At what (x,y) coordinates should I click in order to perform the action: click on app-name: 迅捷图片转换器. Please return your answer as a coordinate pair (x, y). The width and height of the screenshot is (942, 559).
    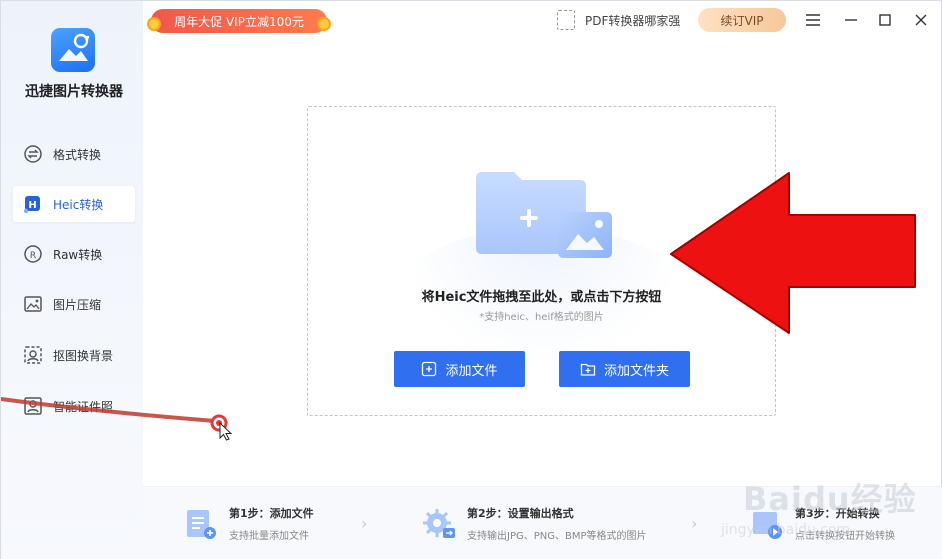
    Looking at the image, I should click on (74, 92).